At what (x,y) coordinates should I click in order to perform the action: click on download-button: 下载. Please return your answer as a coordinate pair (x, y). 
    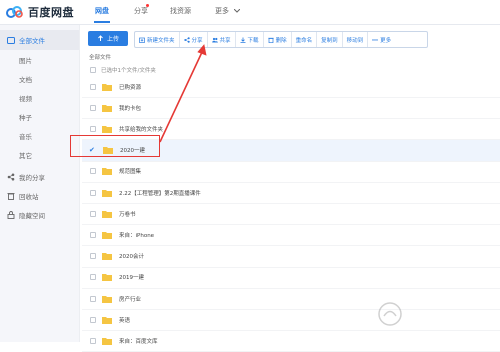
    Looking at the image, I should click on (250, 39).